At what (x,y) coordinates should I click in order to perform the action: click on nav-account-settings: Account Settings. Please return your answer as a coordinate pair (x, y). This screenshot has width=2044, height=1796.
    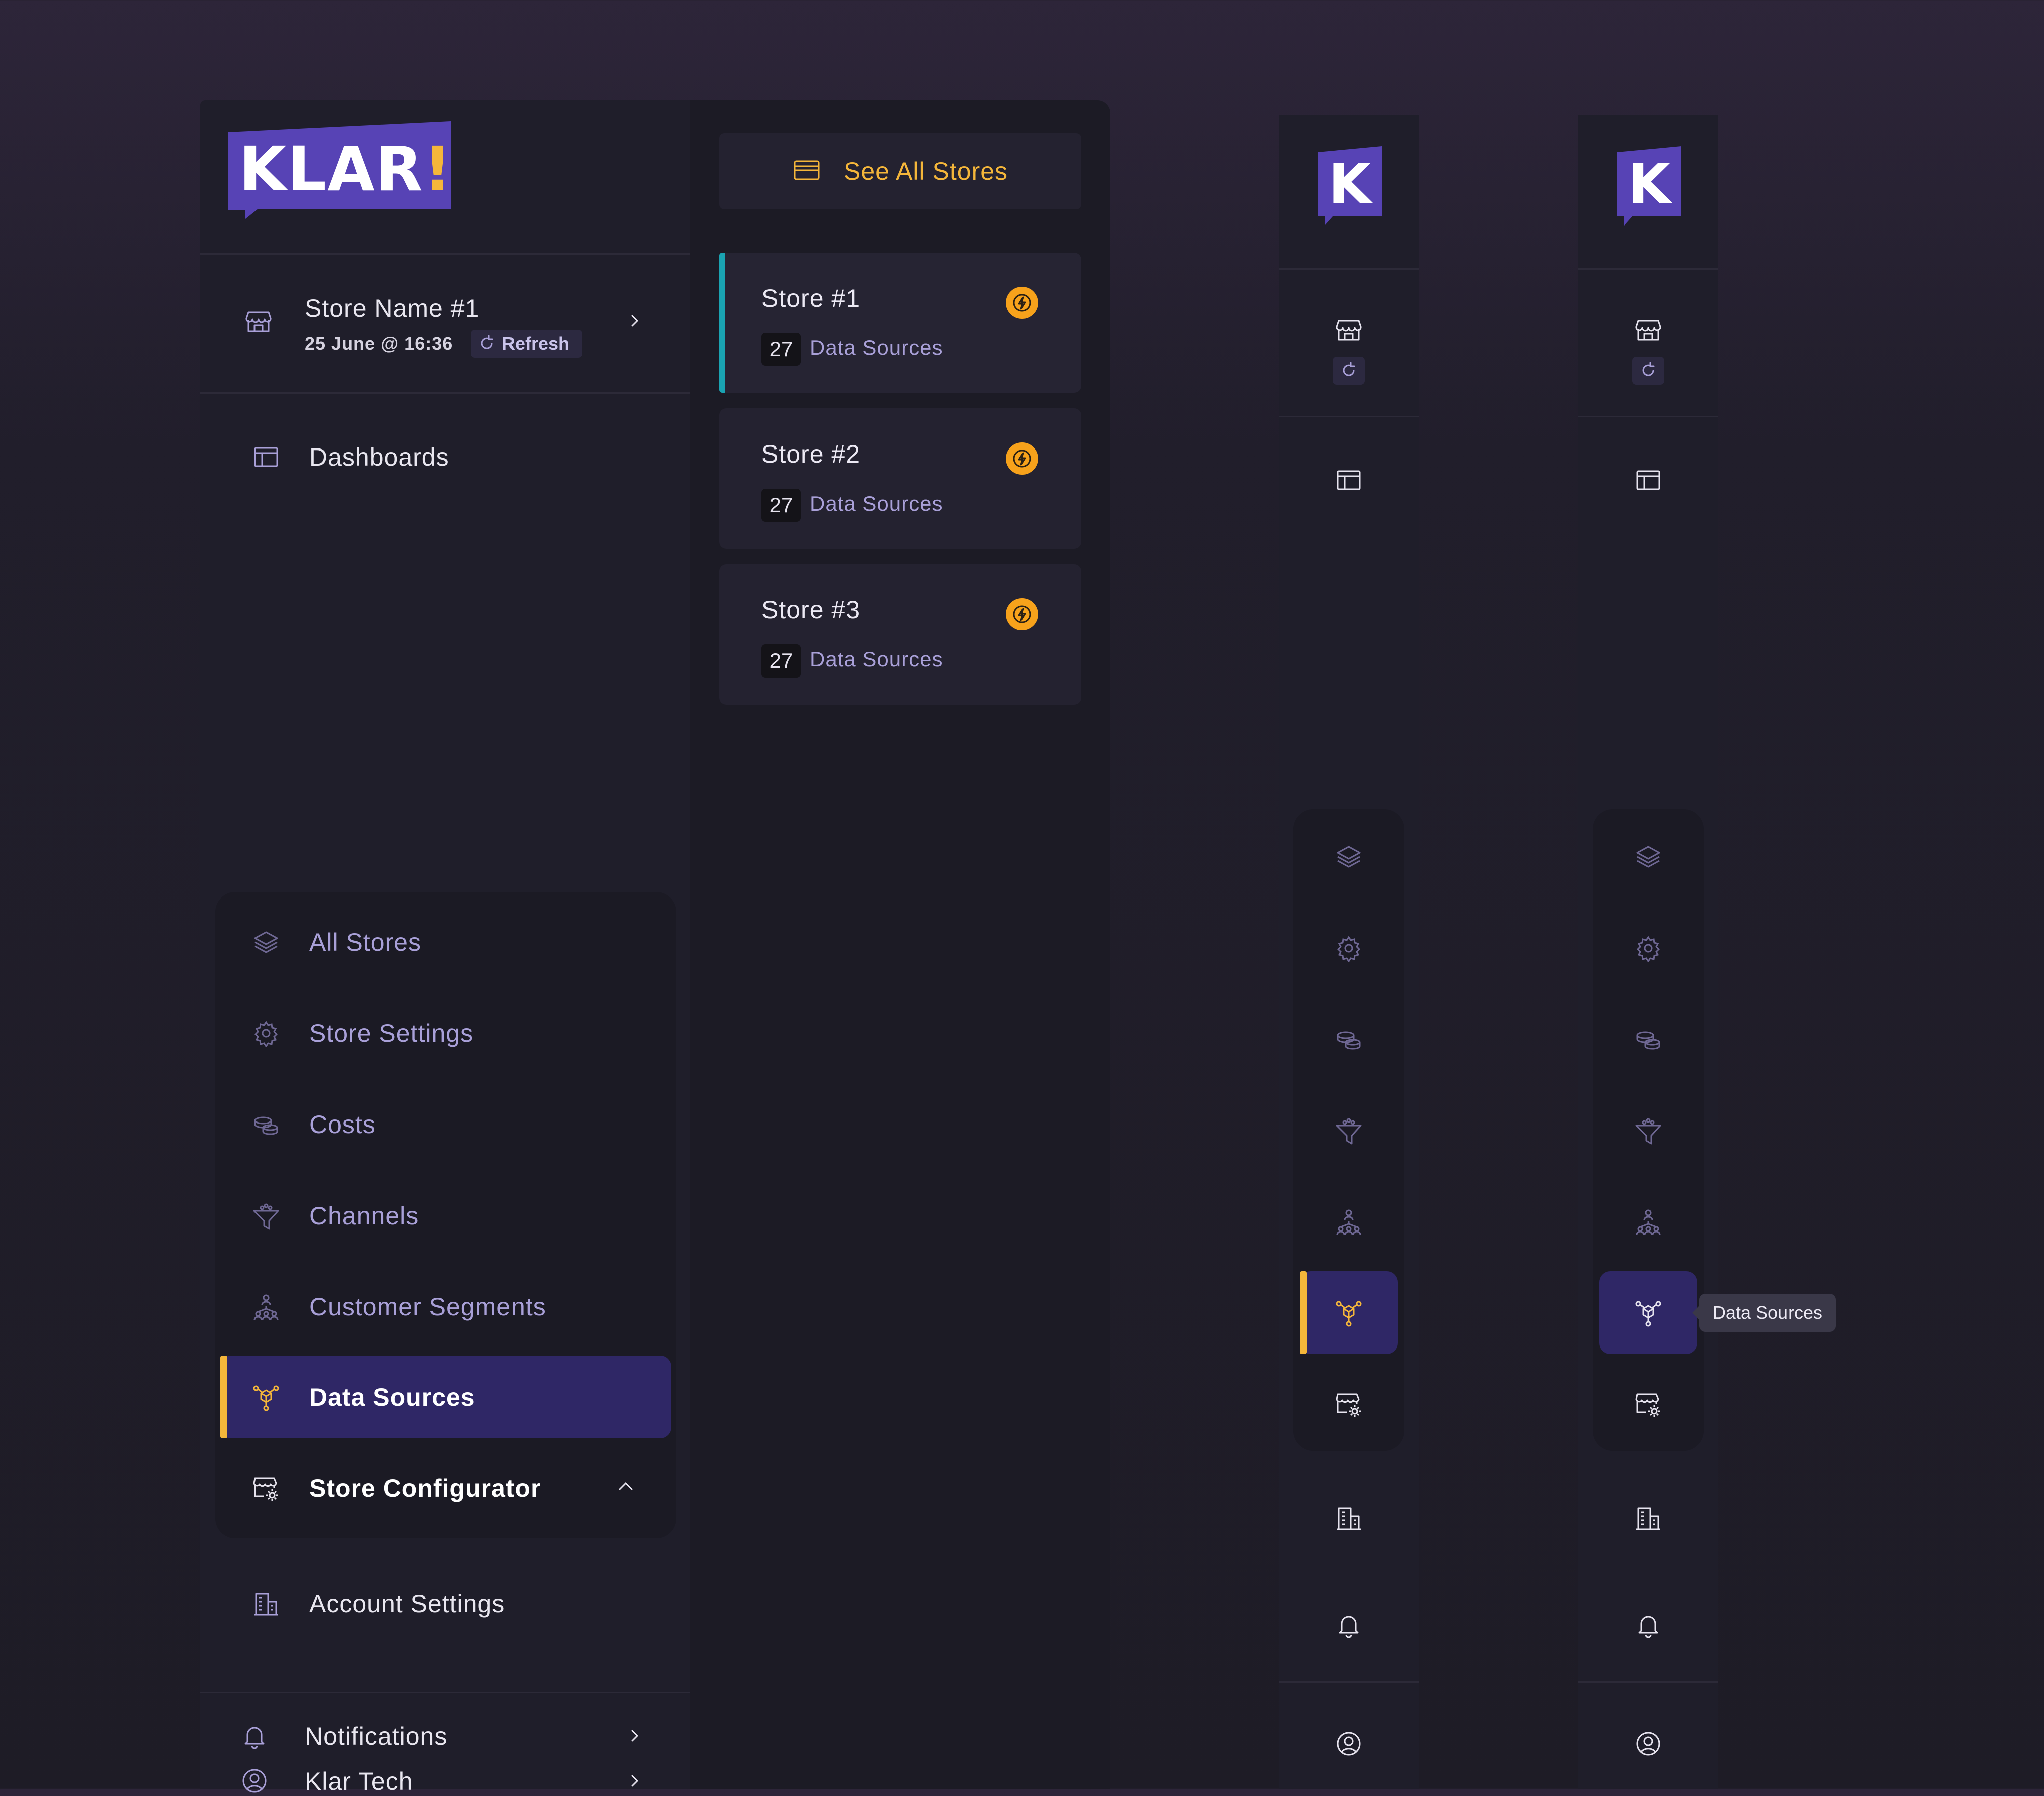
    Looking at the image, I should click on (463, 1603).